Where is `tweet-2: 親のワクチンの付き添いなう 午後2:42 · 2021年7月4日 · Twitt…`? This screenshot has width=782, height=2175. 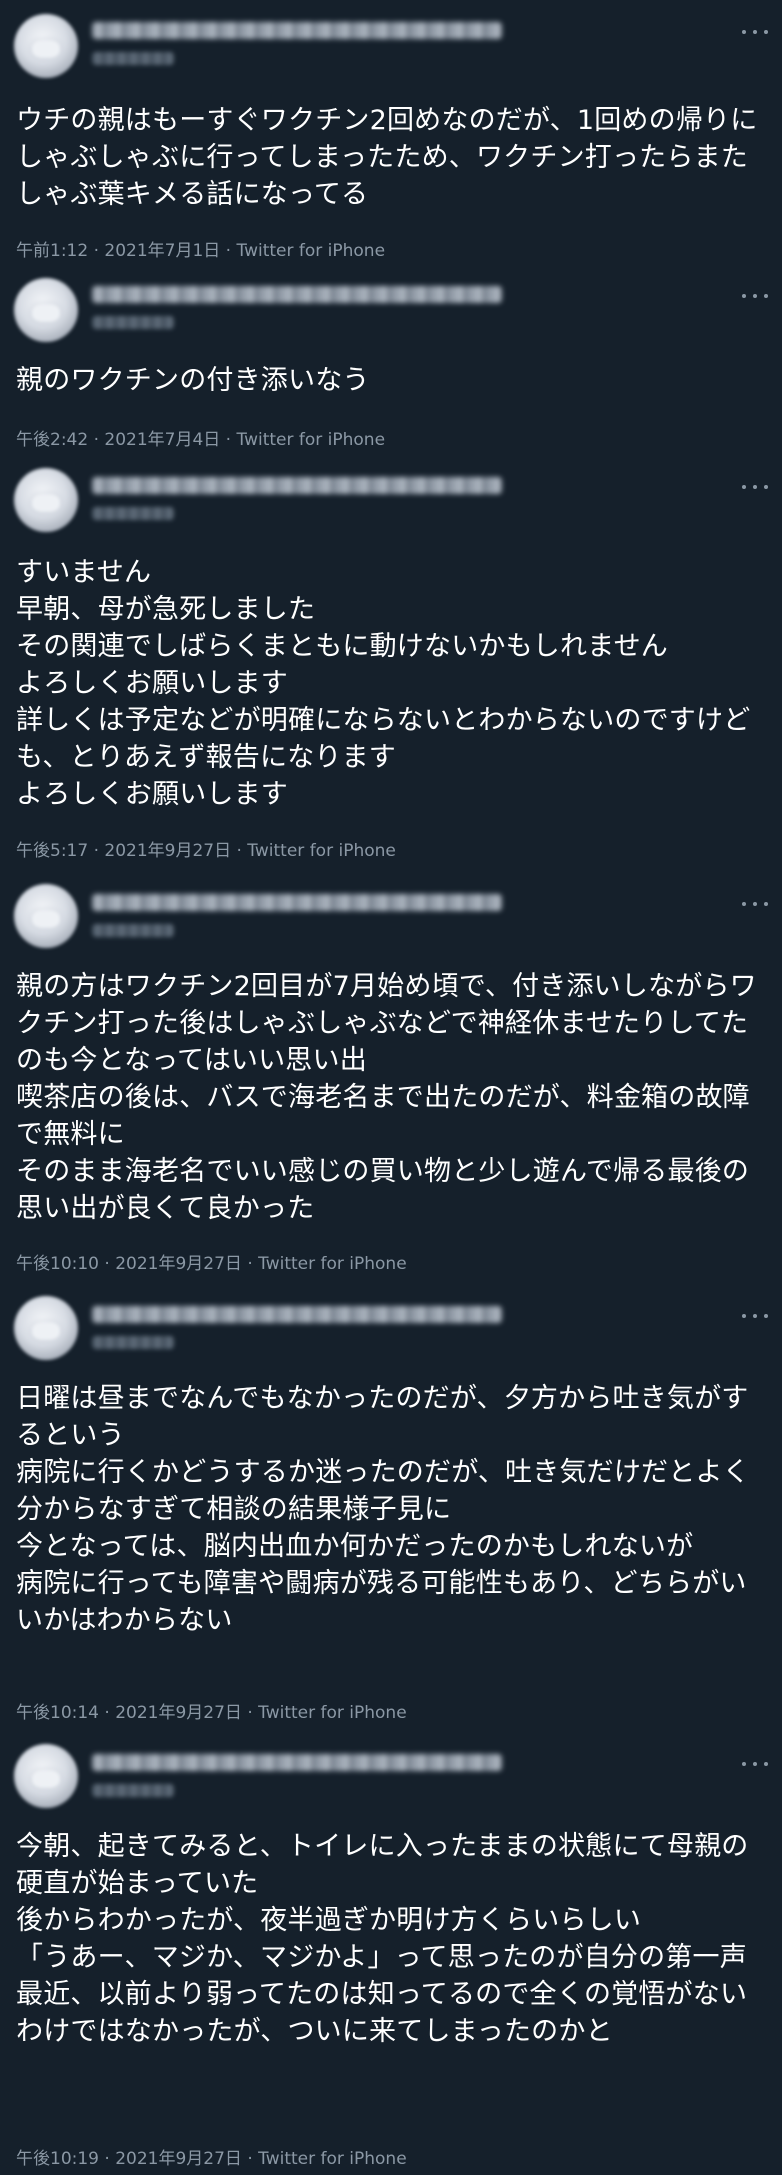
tweet-2: 親のワクチンの付き添いなう 午後2:42 · 2021年7月4日 · Twitt… is located at coordinates (391, 357).